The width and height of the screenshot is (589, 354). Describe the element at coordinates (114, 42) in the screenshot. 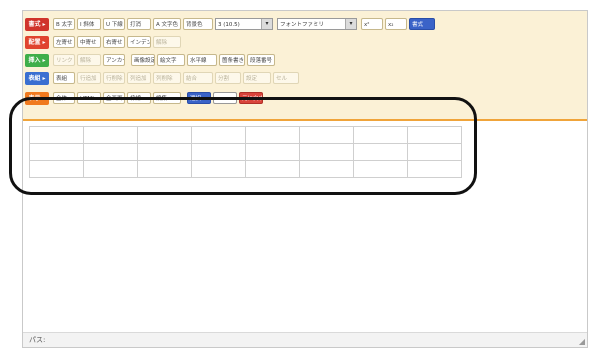

I see `toolbar-button: 右寄せ` at that location.